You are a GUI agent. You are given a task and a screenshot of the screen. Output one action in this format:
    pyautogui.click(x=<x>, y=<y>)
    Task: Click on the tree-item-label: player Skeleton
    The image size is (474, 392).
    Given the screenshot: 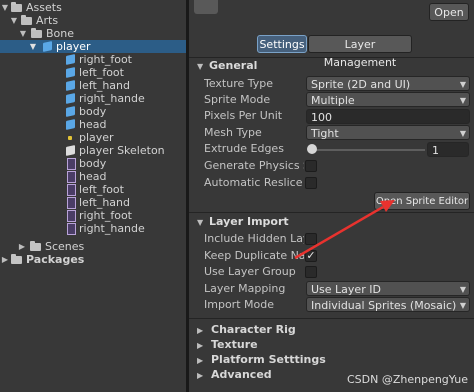 What is the action you would take?
    pyautogui.click(x=122, y=150)
    